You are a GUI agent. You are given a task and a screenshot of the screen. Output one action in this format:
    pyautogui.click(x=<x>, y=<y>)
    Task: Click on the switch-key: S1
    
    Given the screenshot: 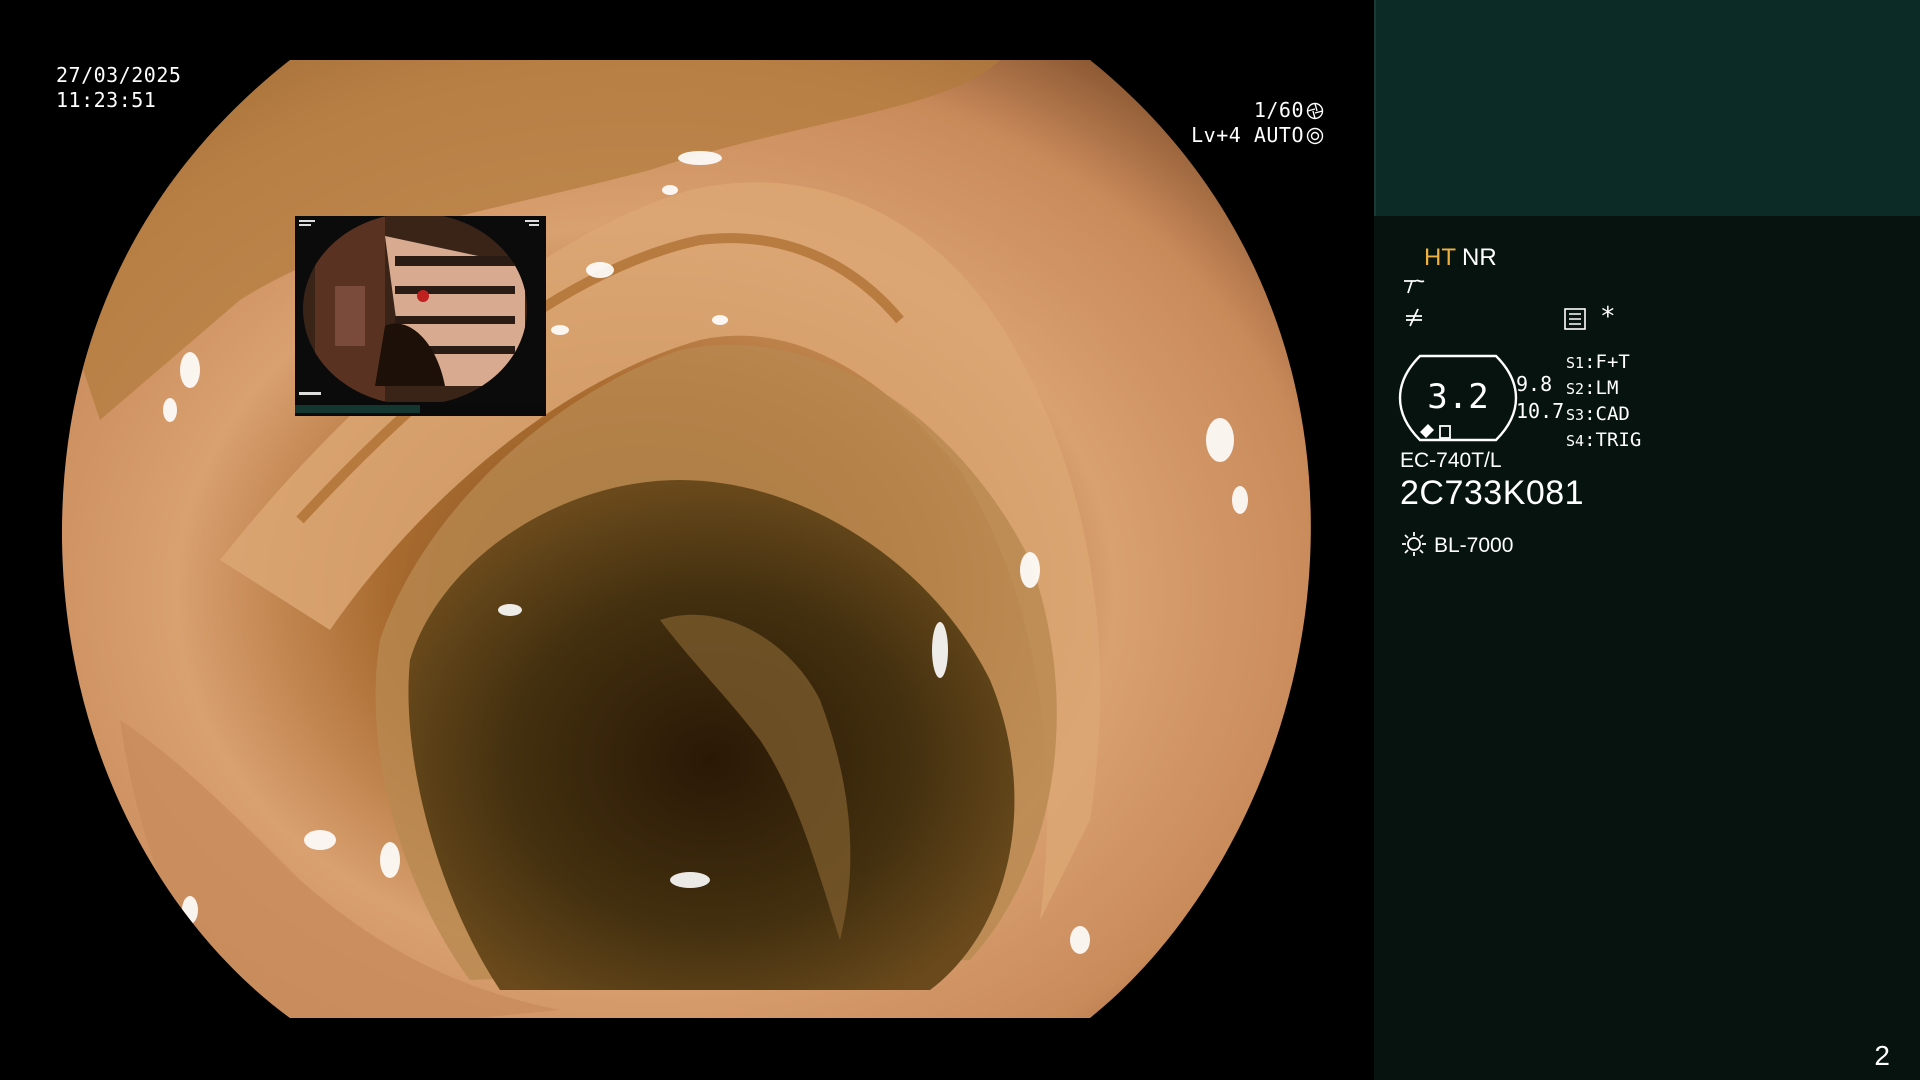 What is the action you would take?
    pyautogui.click(x=1575, y=363)
    